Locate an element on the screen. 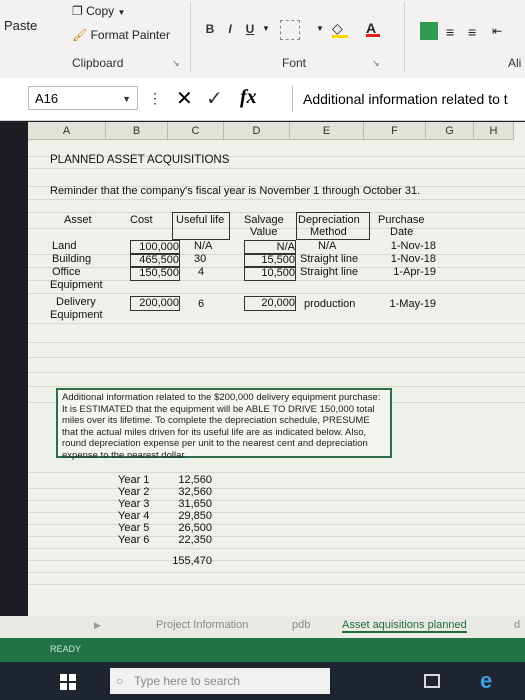 The image size is (525, 700). name-box: A16 ▼ is located at coordinates (83, 98).